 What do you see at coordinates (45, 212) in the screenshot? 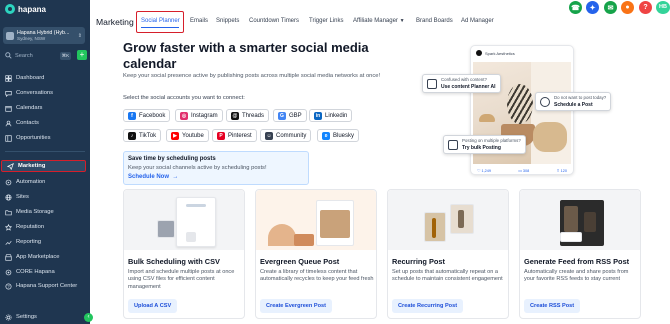
I see `sidebar-item-media-storage: Media Storage` at bounding box center [45, 212].